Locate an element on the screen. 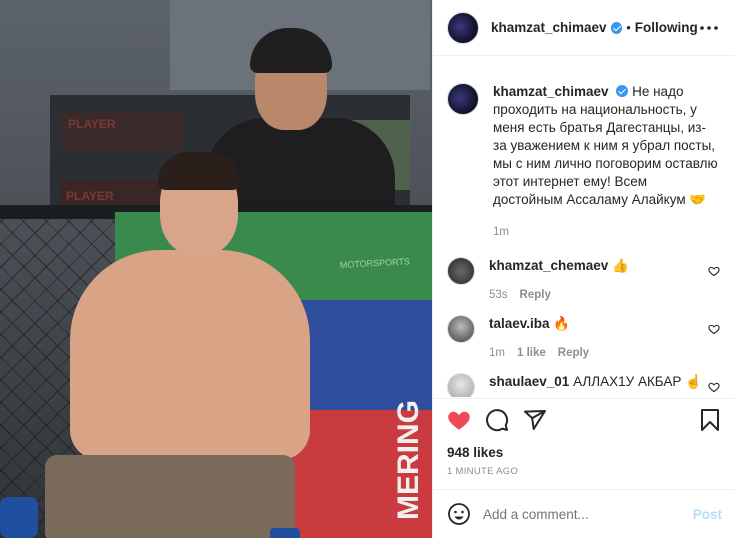 Image resolution: width=735 pixels, height=538 pixels. action-bar is located at coordinates (584, 420).